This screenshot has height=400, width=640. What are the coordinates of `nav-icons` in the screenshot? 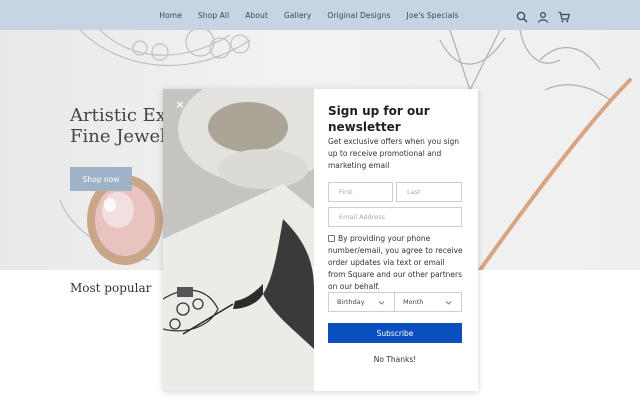 It's located at (543, 15).